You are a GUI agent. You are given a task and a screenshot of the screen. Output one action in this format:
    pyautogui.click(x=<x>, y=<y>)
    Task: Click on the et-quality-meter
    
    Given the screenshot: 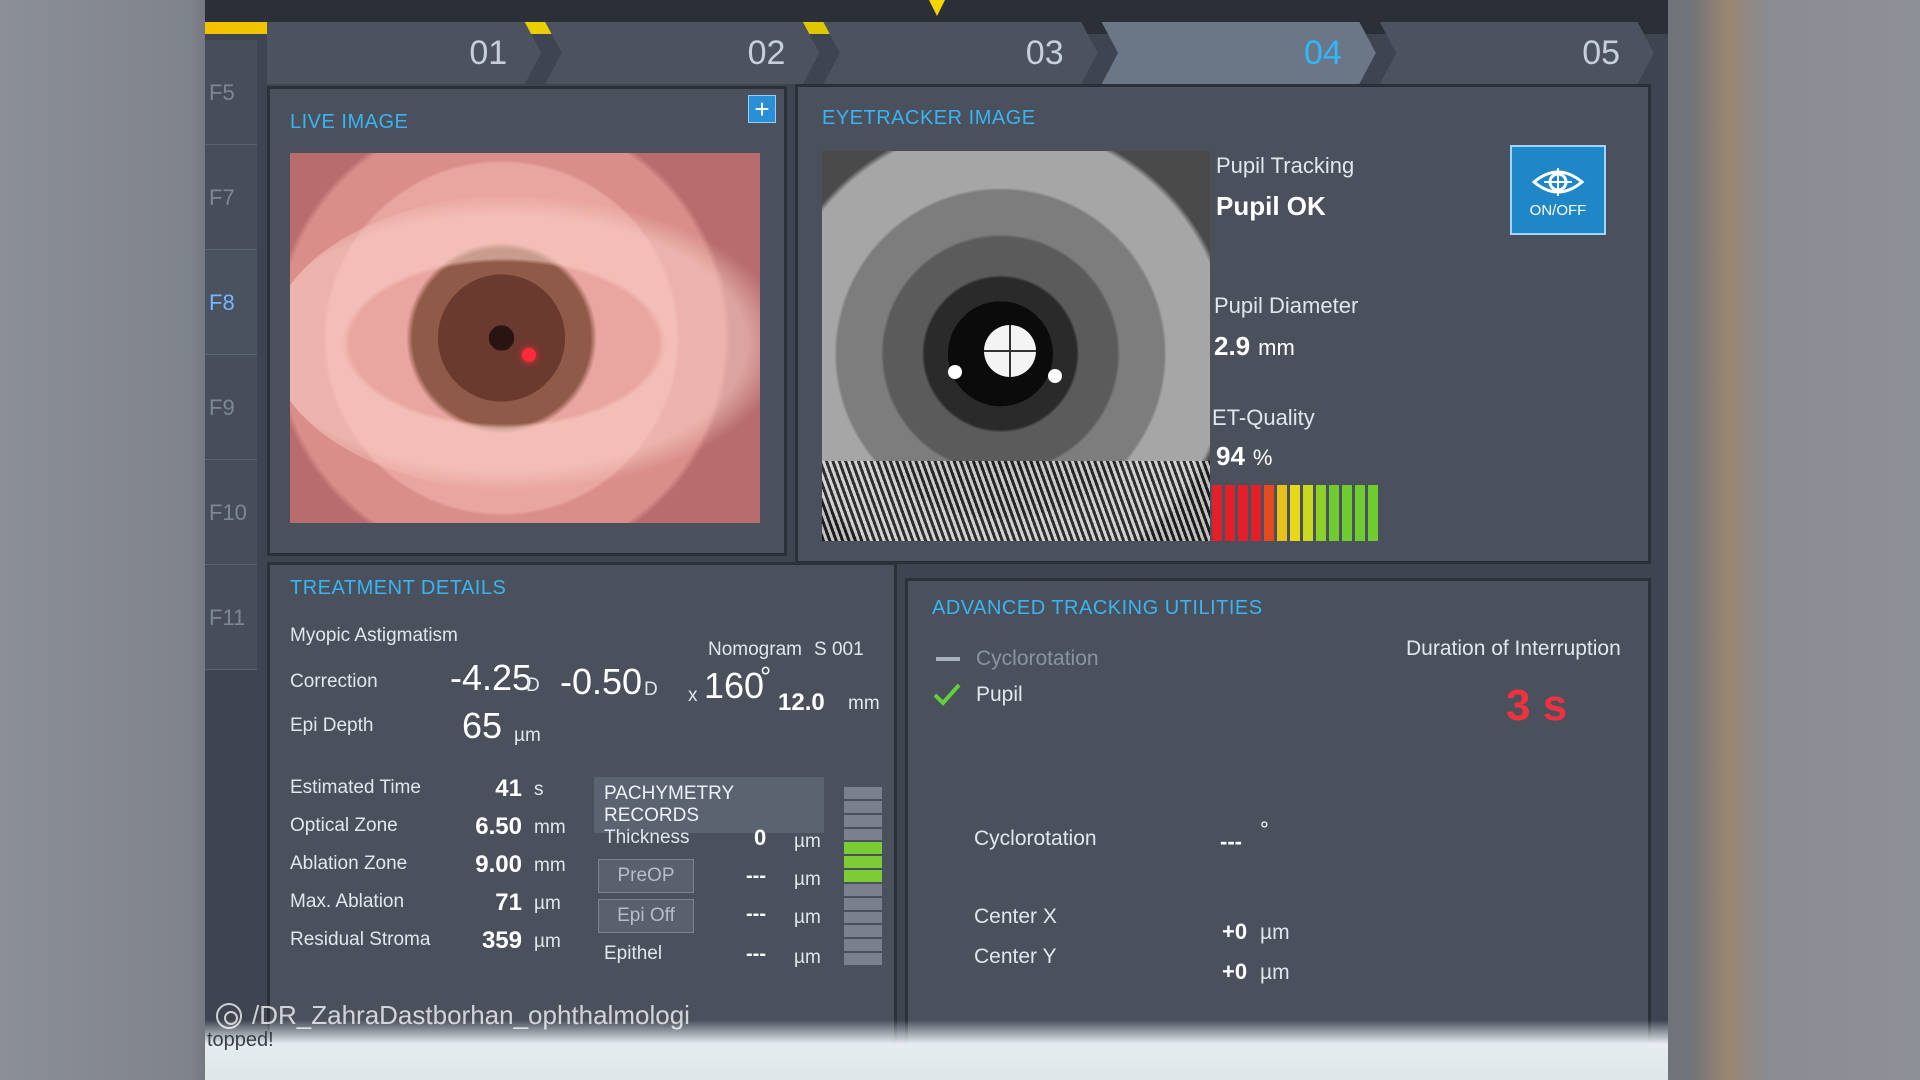 What is the action you would take?
    pyautogui.click(x=1296, y=513)
    